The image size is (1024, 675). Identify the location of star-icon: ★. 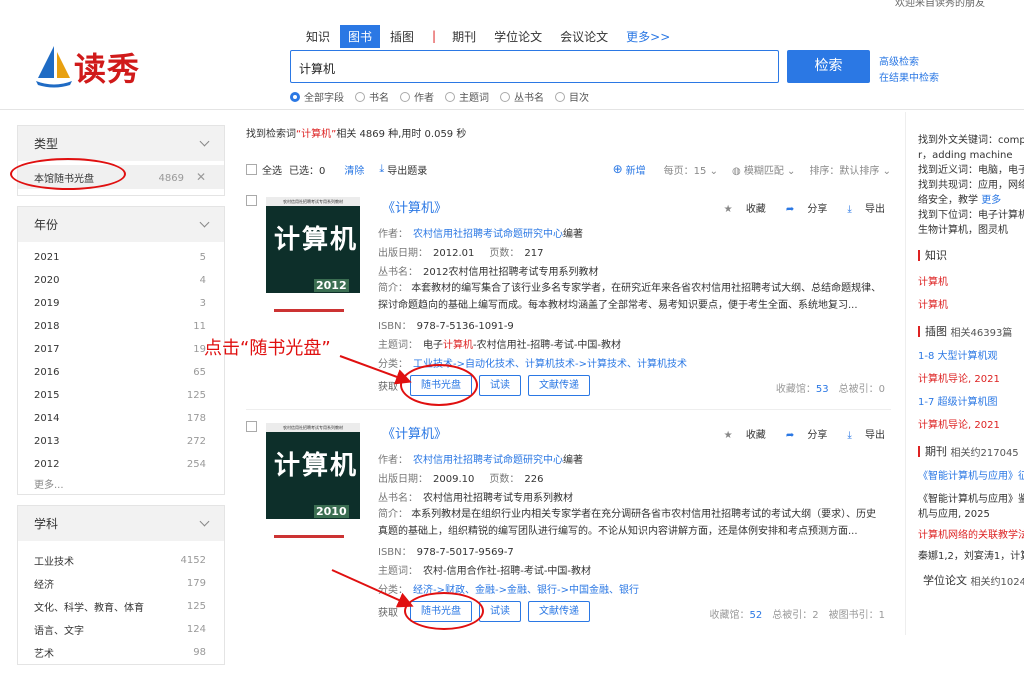
(728, 435).